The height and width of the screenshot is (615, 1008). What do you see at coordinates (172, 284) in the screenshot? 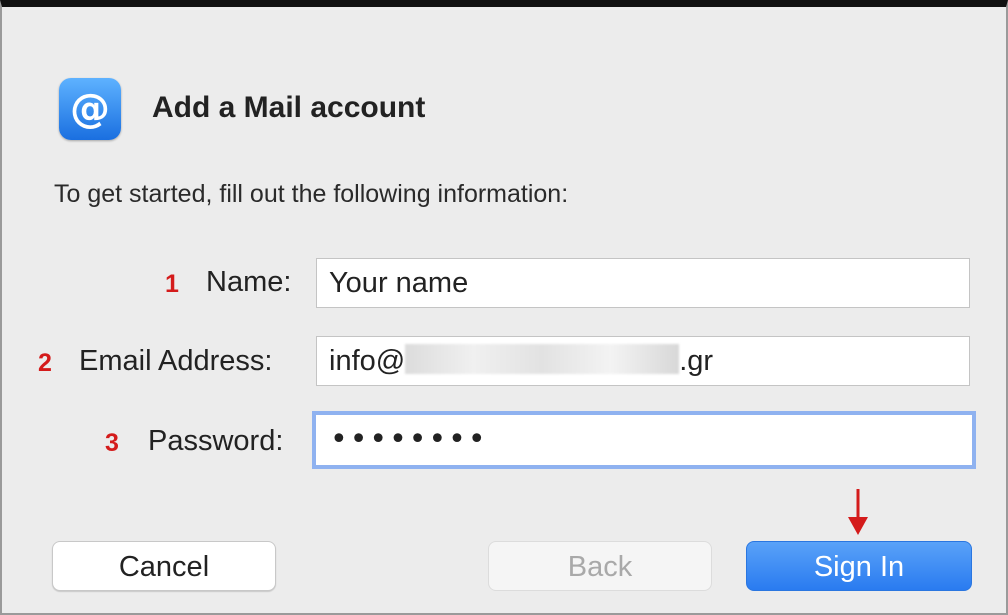
I see `annotation-number-1: 1` at bounding box center [172, 284].